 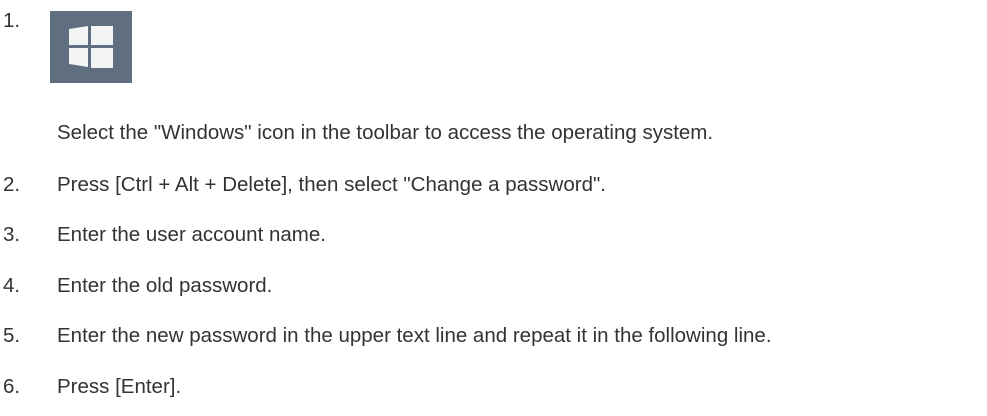 I want to click on step-number: 5., so click(x=12, y=335).